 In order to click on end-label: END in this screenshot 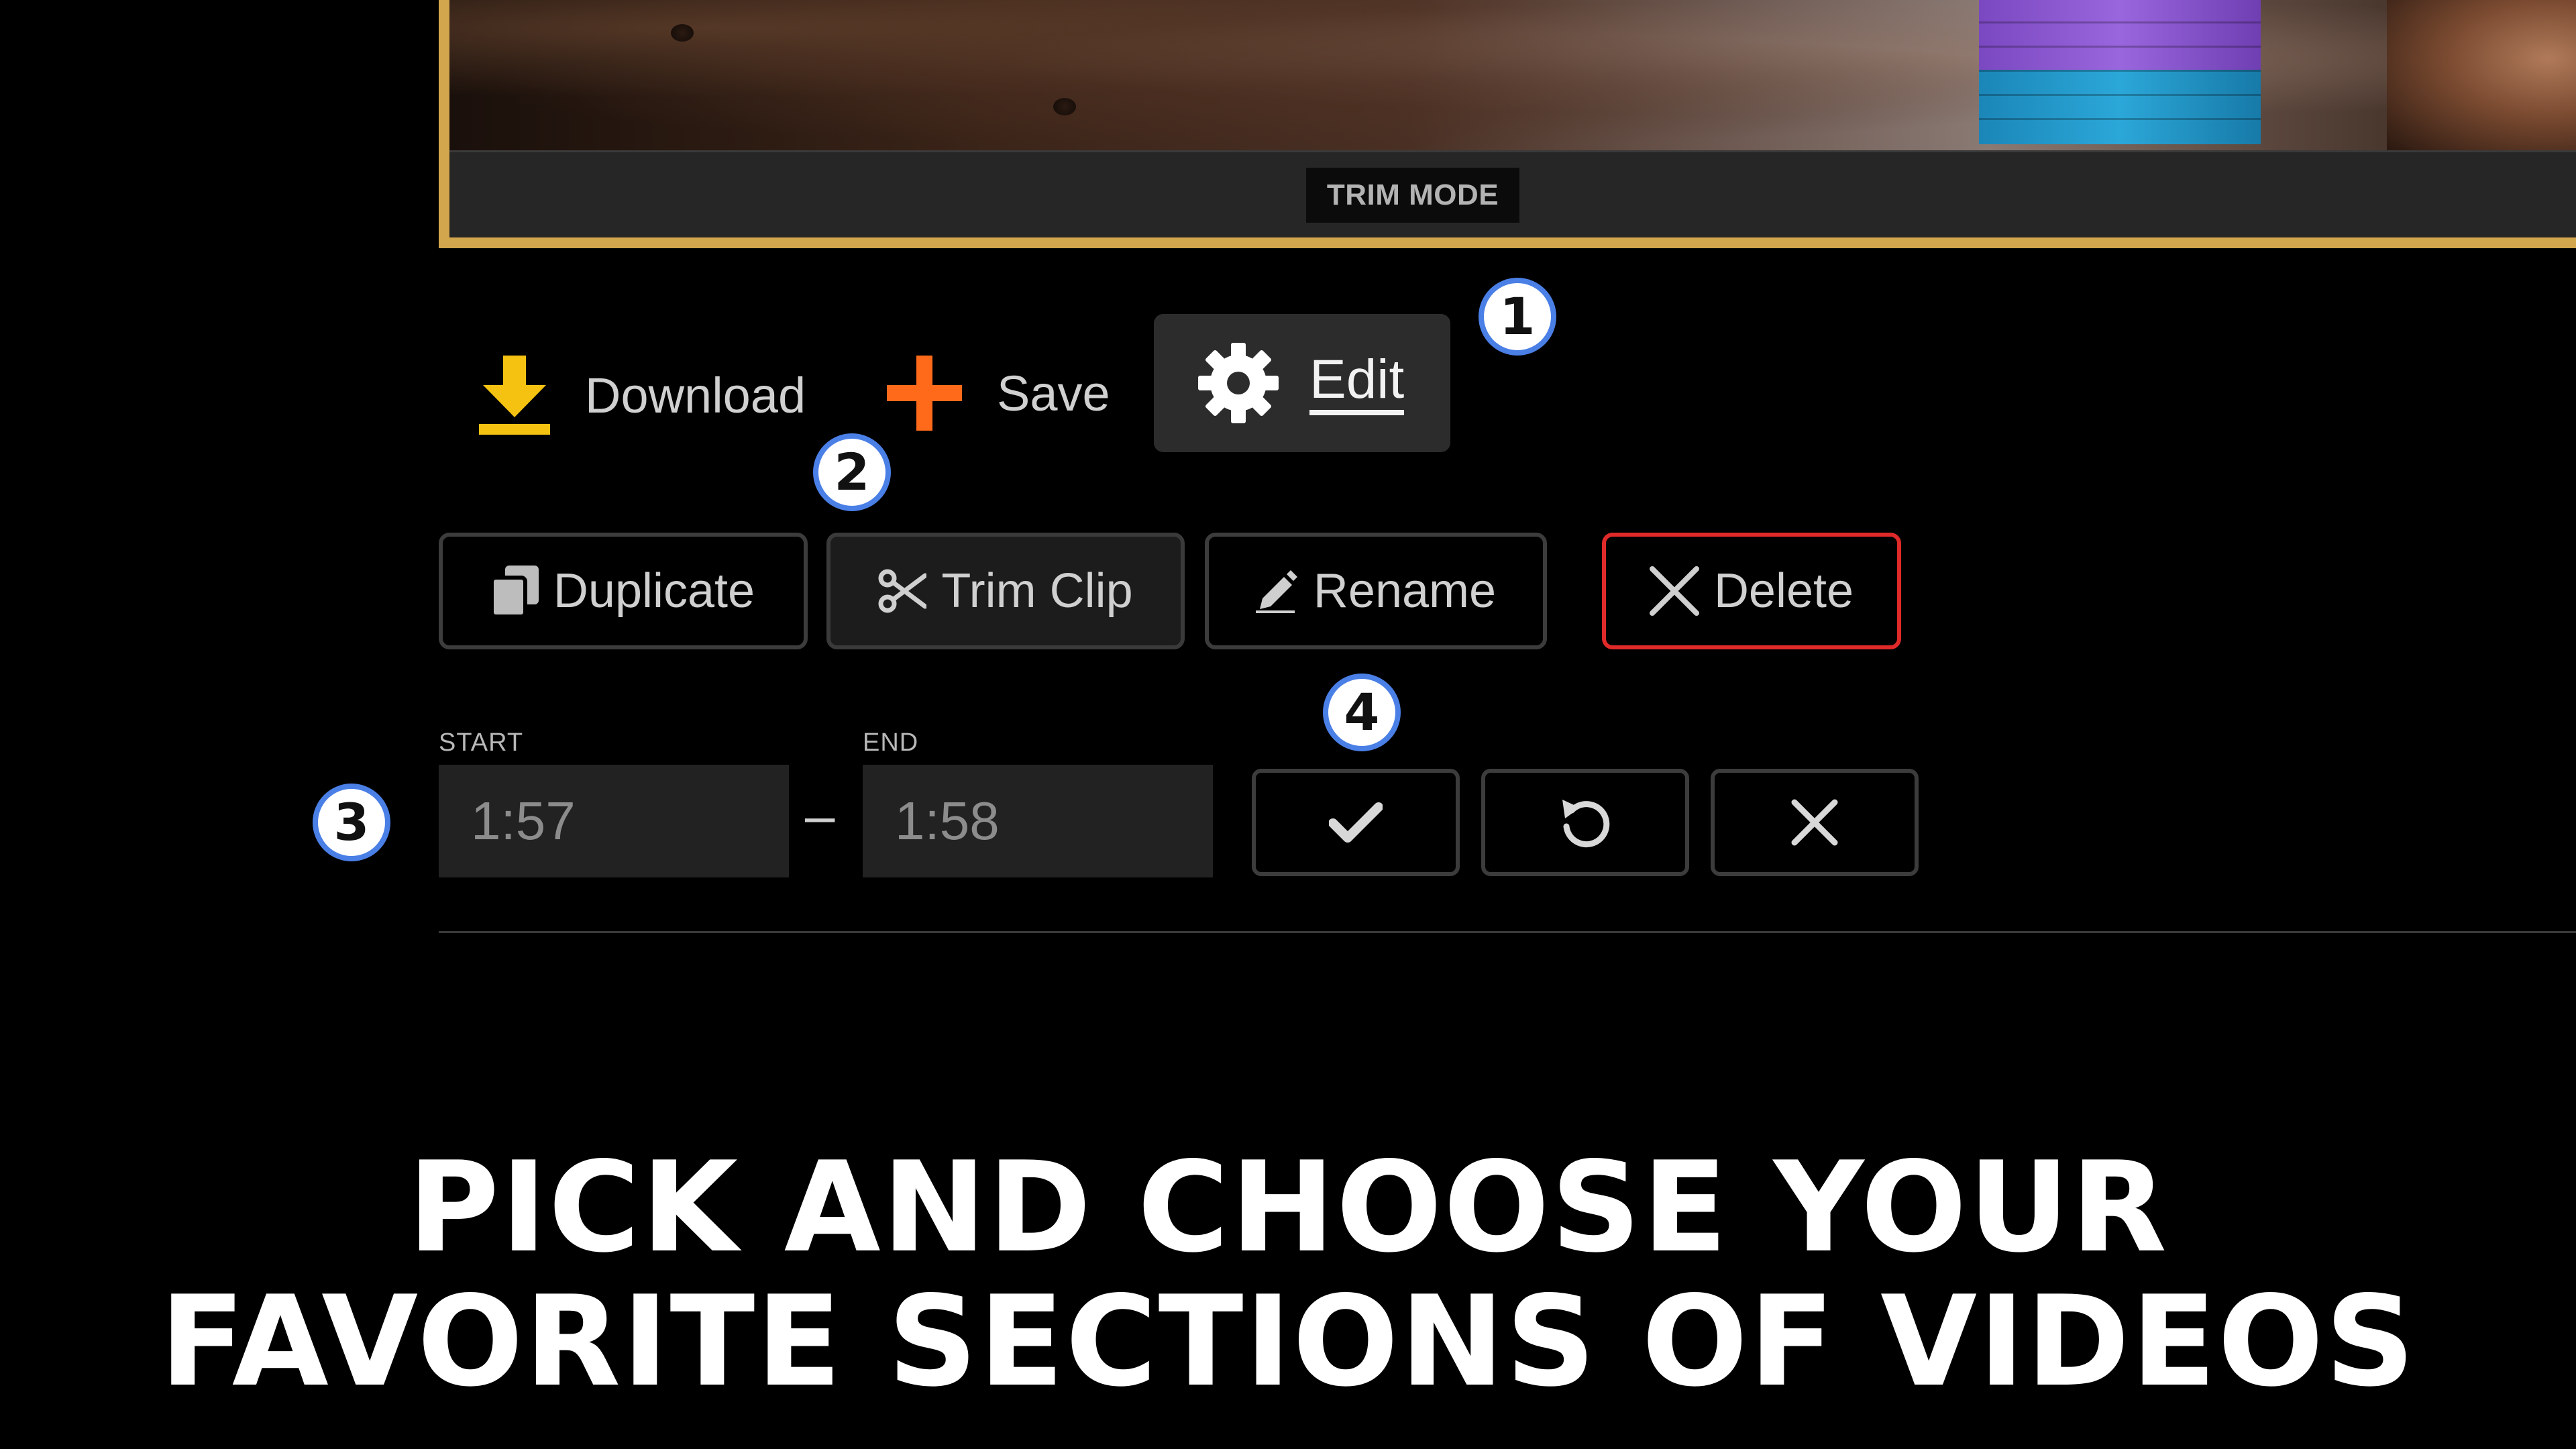, I will do `click(891, 743)`.